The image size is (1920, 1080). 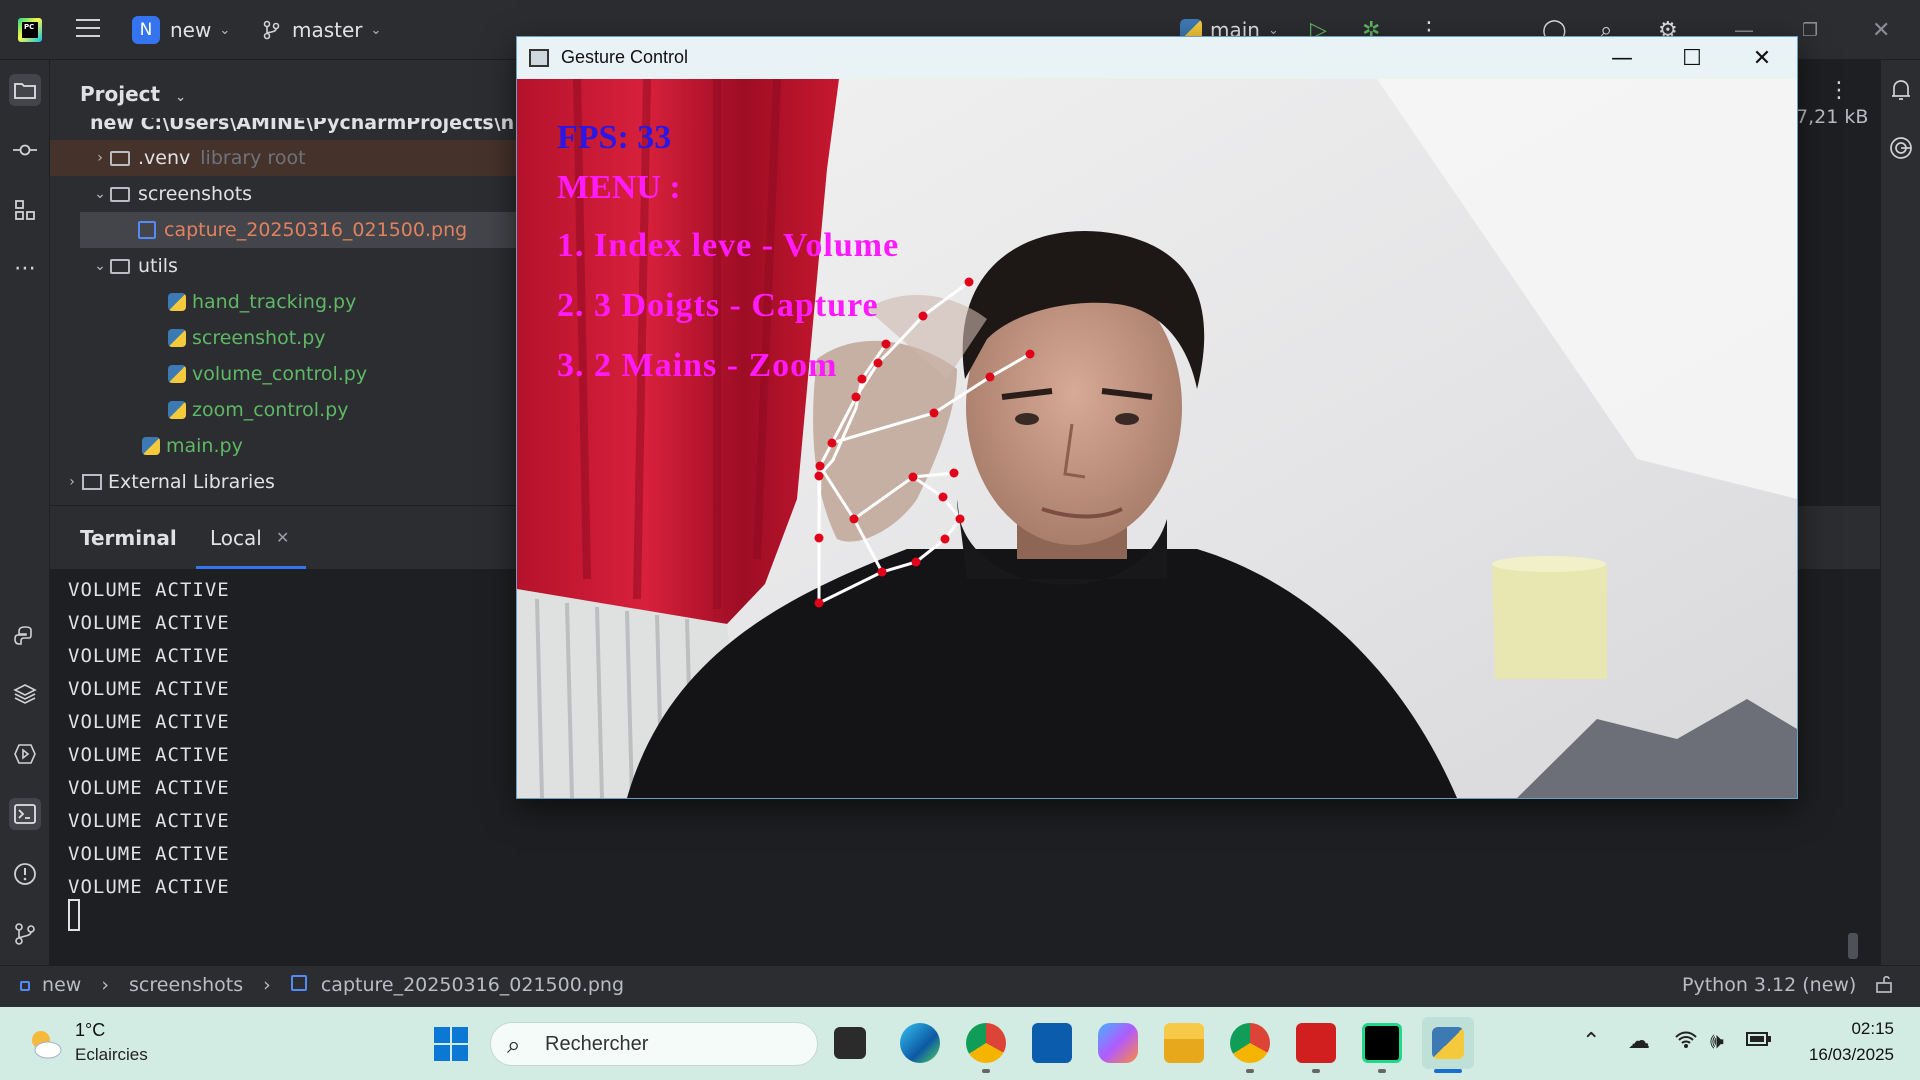 I want to click on editor-more-icon: ⋮, so click(x=1839, y=90).